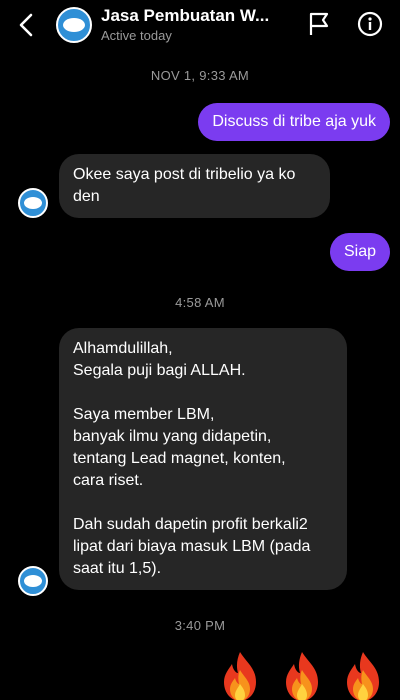 The image size is (400, 700). Describe the element at coordinates (26, 25) in the screenshot. I see `chevron-left-icon` at that location.